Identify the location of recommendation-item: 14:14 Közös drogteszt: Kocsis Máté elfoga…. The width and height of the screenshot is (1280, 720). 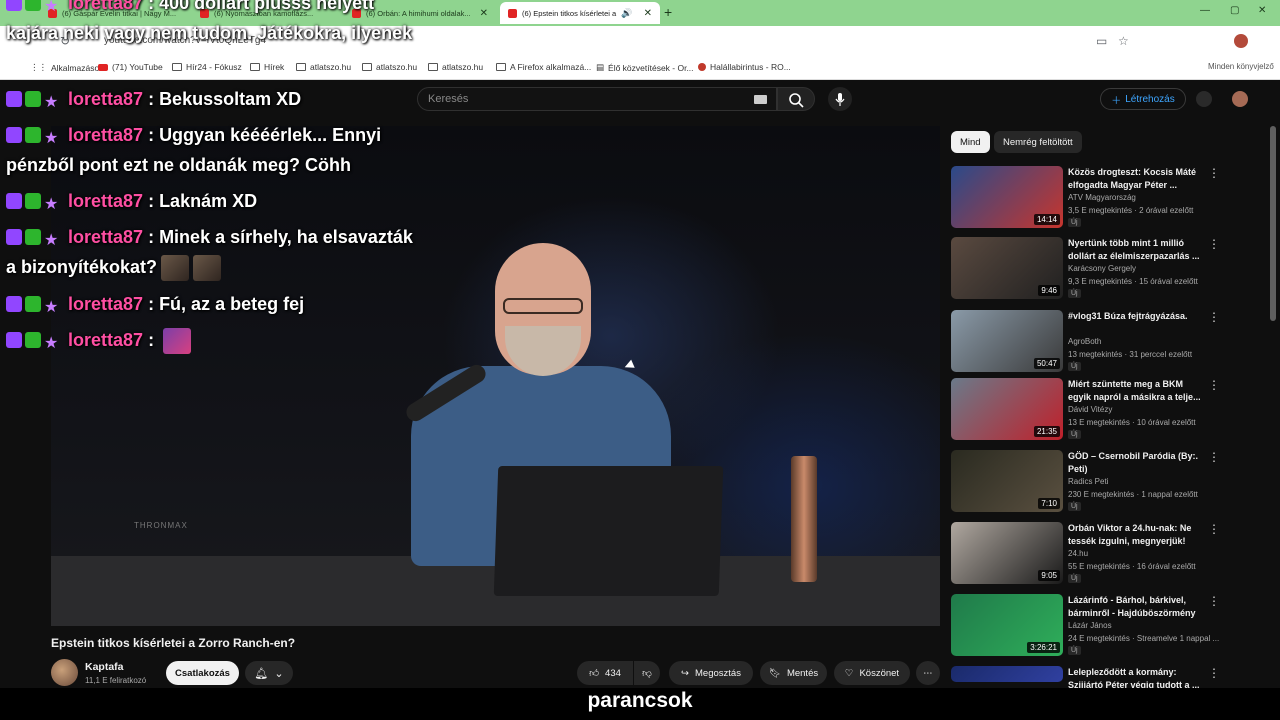
(1101, 199).